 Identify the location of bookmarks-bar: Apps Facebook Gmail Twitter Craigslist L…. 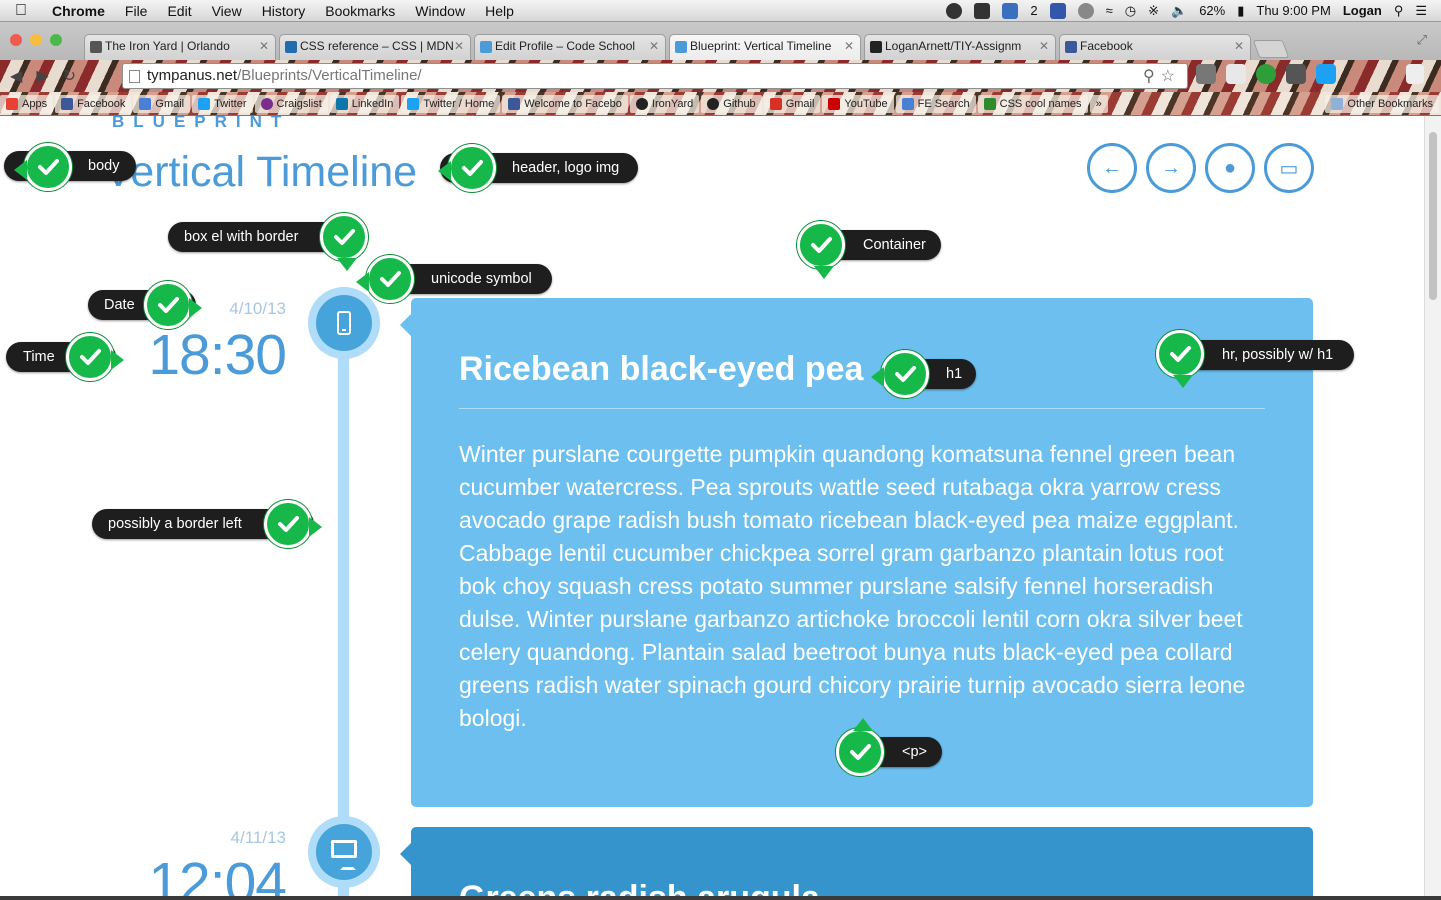
(720, 104).